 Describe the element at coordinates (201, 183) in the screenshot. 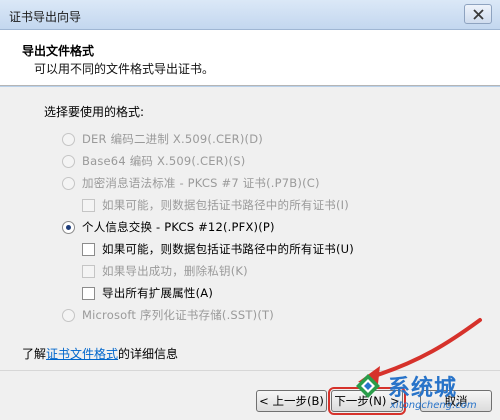

I see `option-pkcs7-label: 加密消息语法标准 - PKCS #7 证书(.P7B)(C)` at that location.